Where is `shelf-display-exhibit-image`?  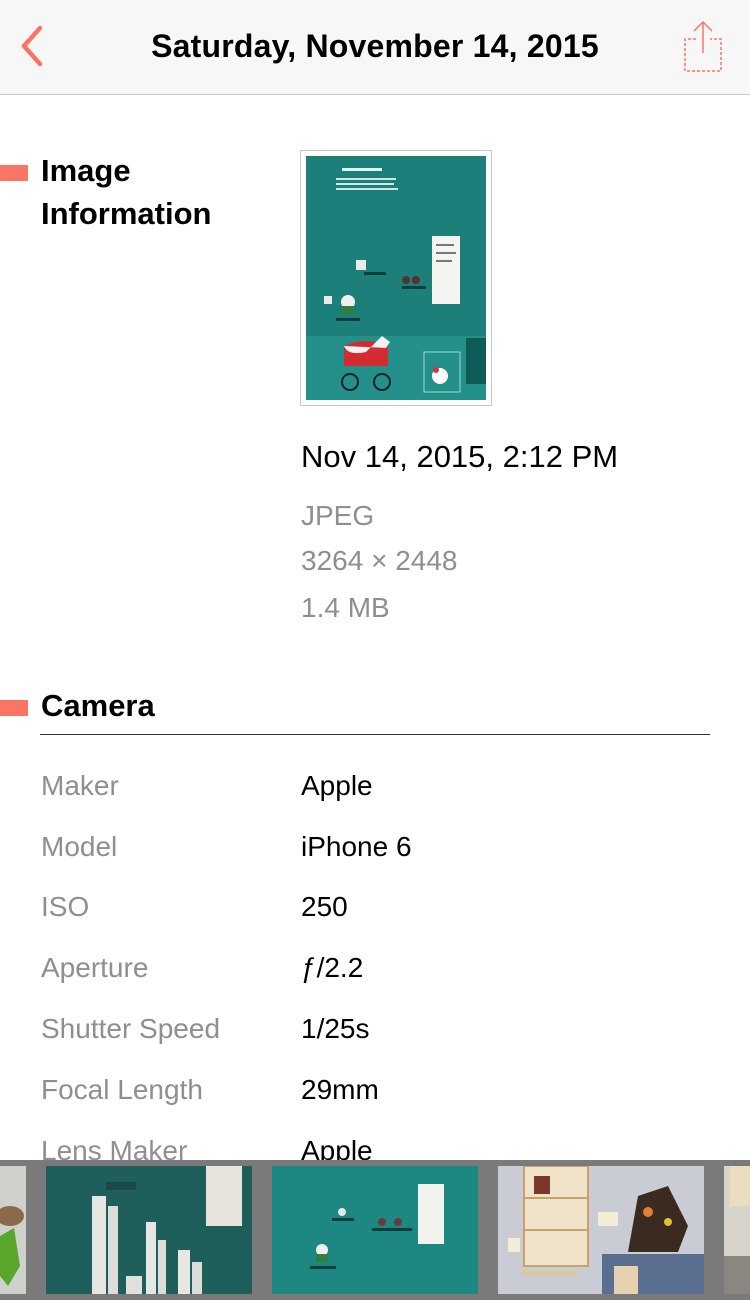
shelf-display-exhibit-image is located at coordinates (601, 1230).